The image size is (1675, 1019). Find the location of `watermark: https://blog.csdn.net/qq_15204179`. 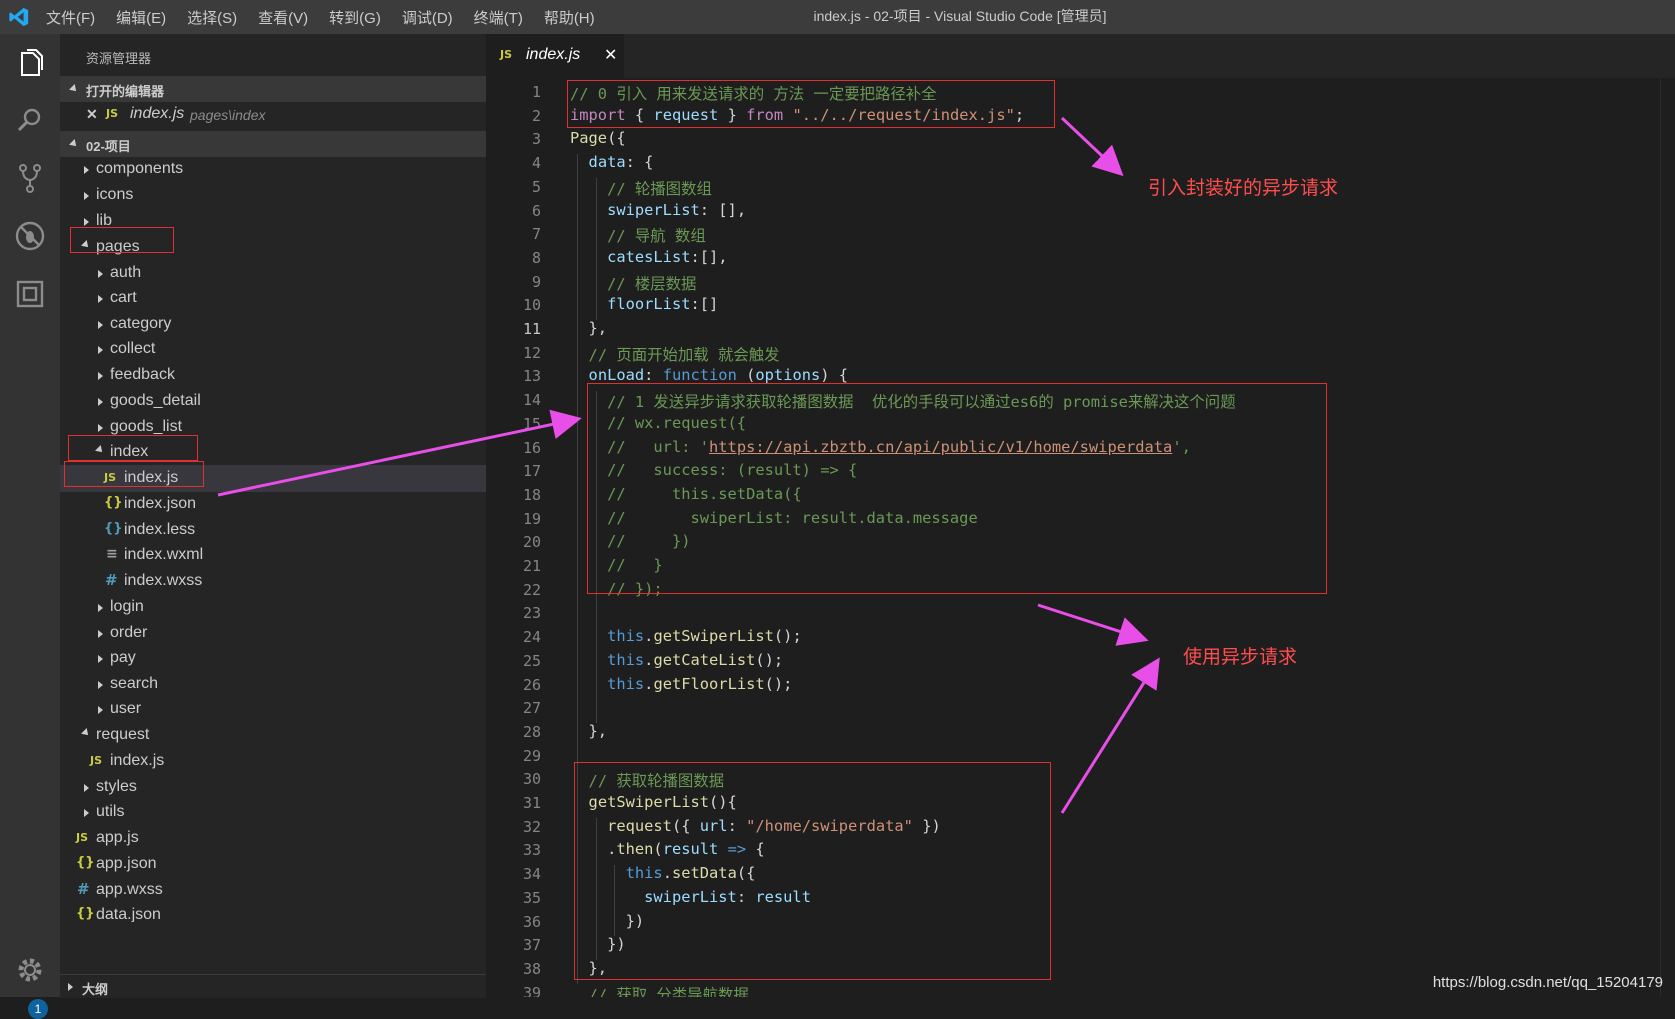

watermark: https://blog.csdn.net/qq_15204179 is located at coordinates (1547, 982).